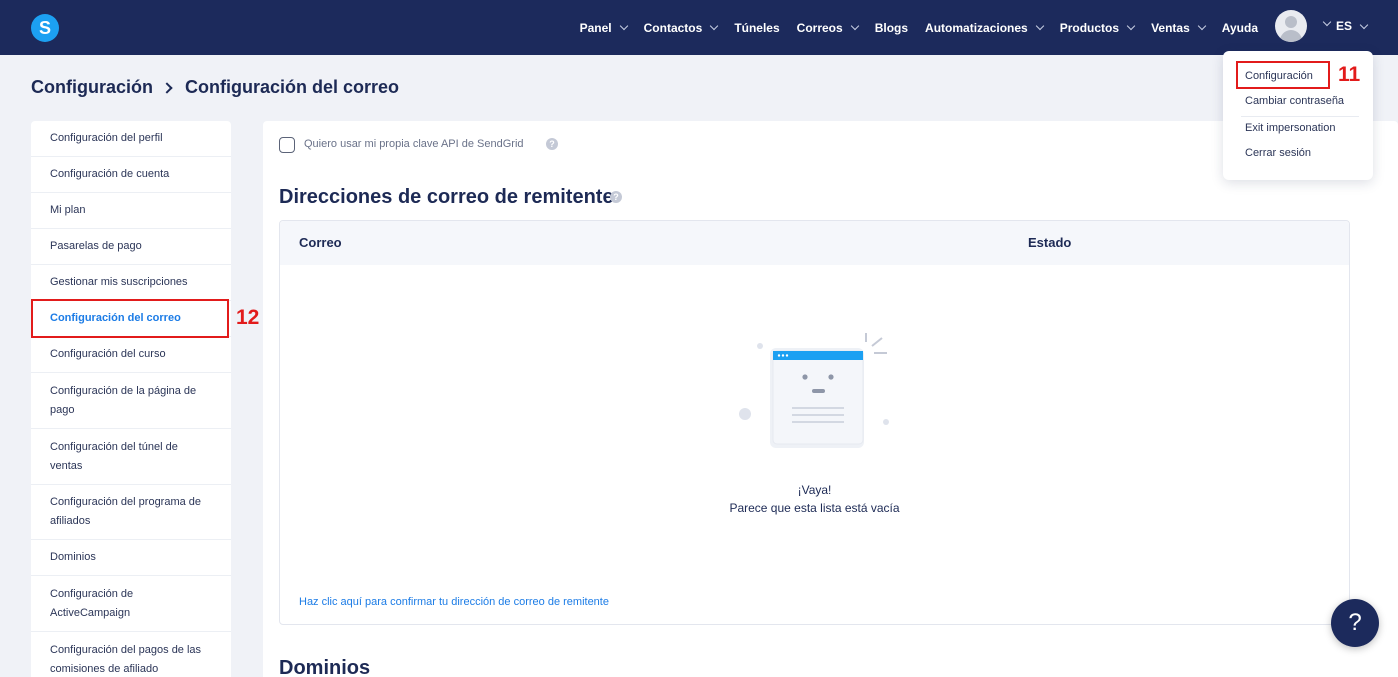 The height and width of the screenshot is (677, 1398). Describe the element at coordinates (446, 197) in the screenshot. I see `sender-section-title: Direcciones de correo de remitente` at that location.